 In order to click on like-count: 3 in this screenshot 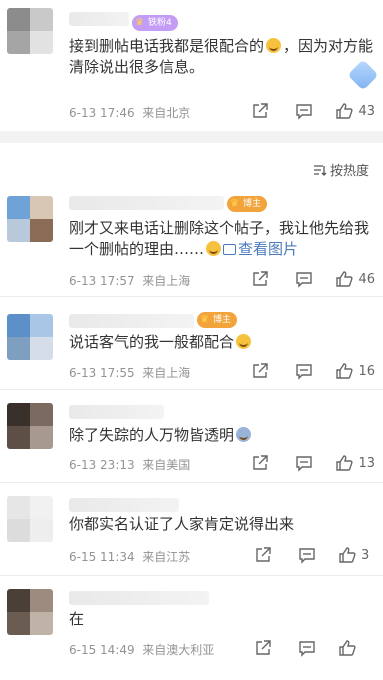, I will do `click(365, 555)`.